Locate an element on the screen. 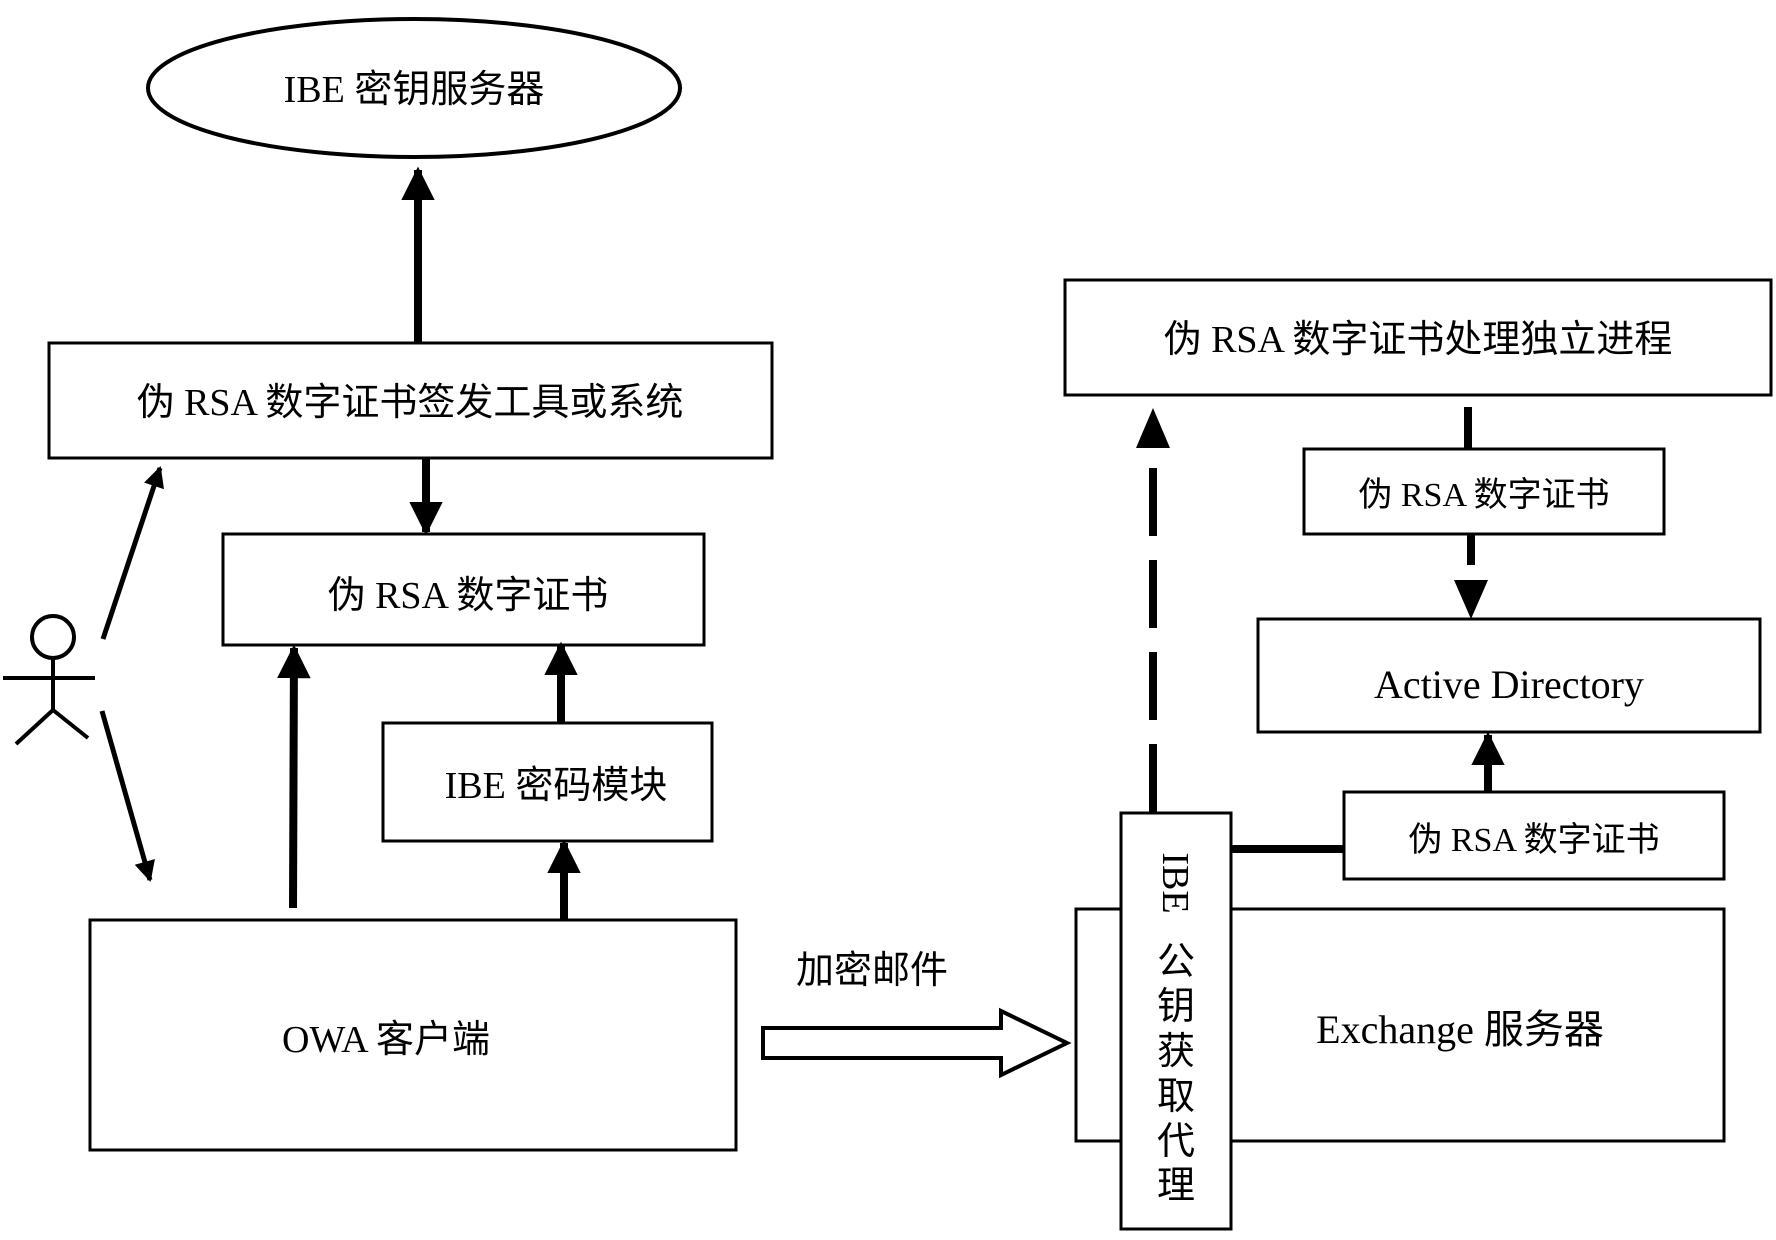 Image resolution: width=1776 pixels, height=1240 pixels. arrow-cert-to-ad-head is located at coordinates (1471, 599).